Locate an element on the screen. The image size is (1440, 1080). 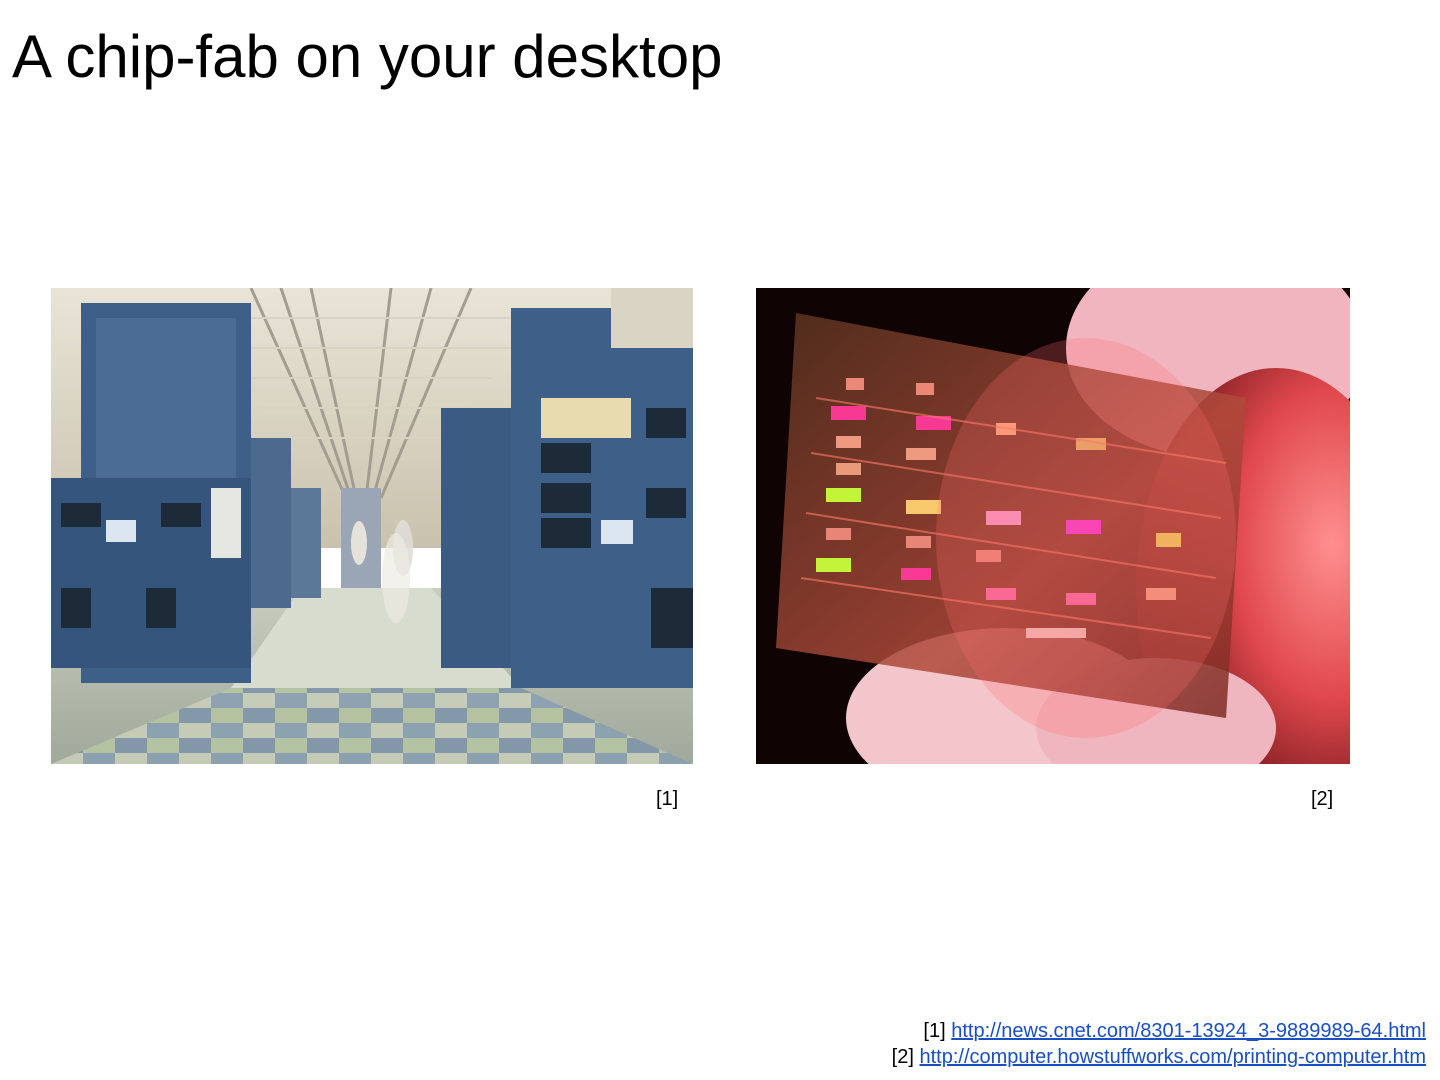
reference-marker-1: [1] is located at coordinates (934, 1031).